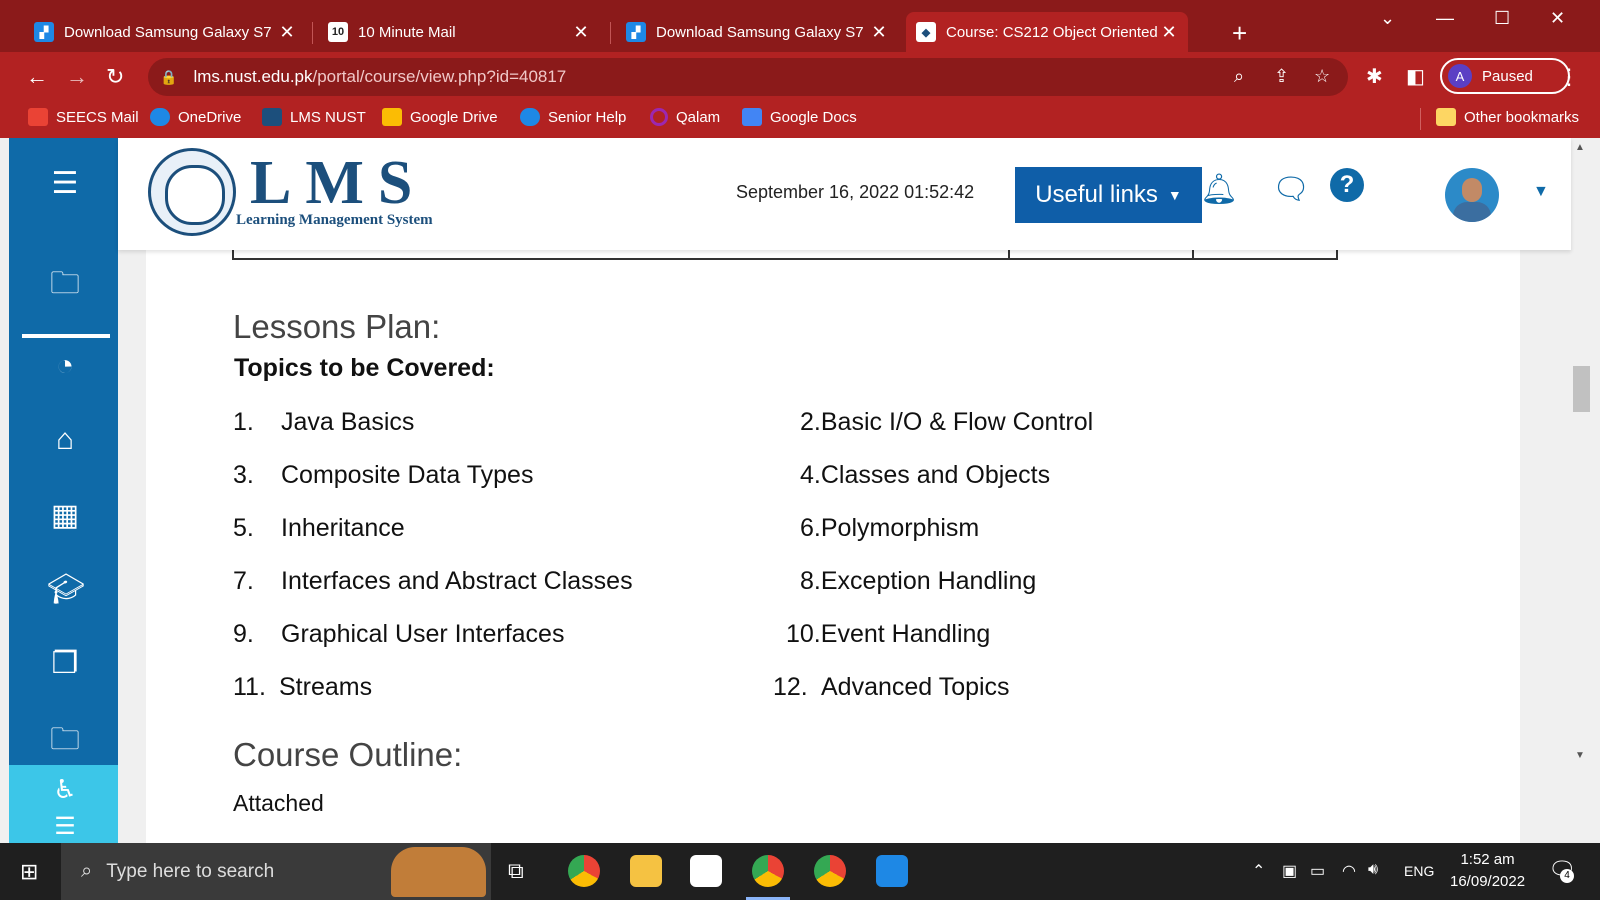 The image size is (1600, 900). Describe the element at coordinates (1580, 755) in the screenshot. I see `scroll-down-icon: ▼` at that location.